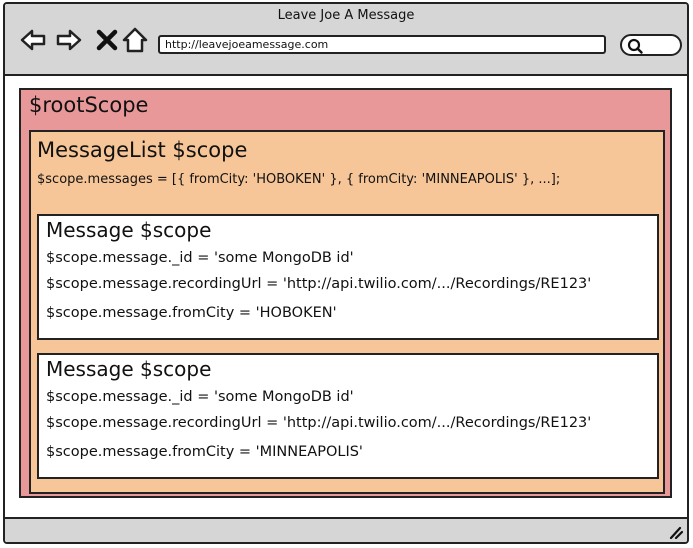 This screenshot has width=693, height=548. Describe the element at coordinates (33, 40) in the screenshot. I see `back-icon` at that location.